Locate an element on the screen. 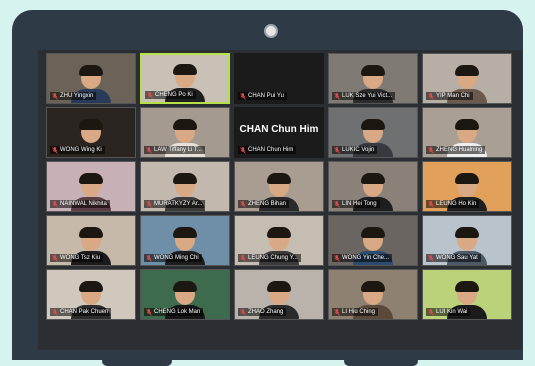 The height and width of the screenshot is (366, 535). participant-name-label: YIP Man Chi is located at coordinates (449, 96).